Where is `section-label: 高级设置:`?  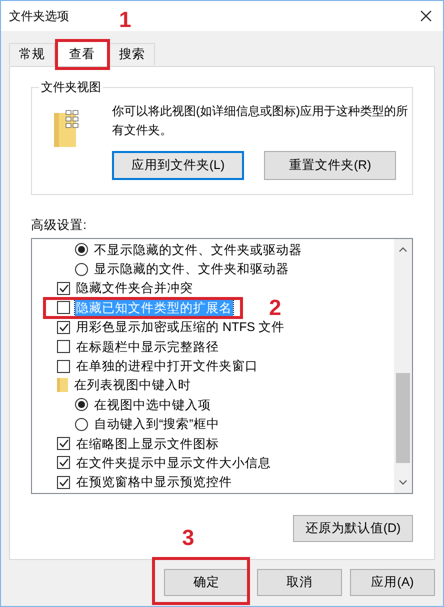 section-label: 高级设置: is located at coordinates (58, 225).